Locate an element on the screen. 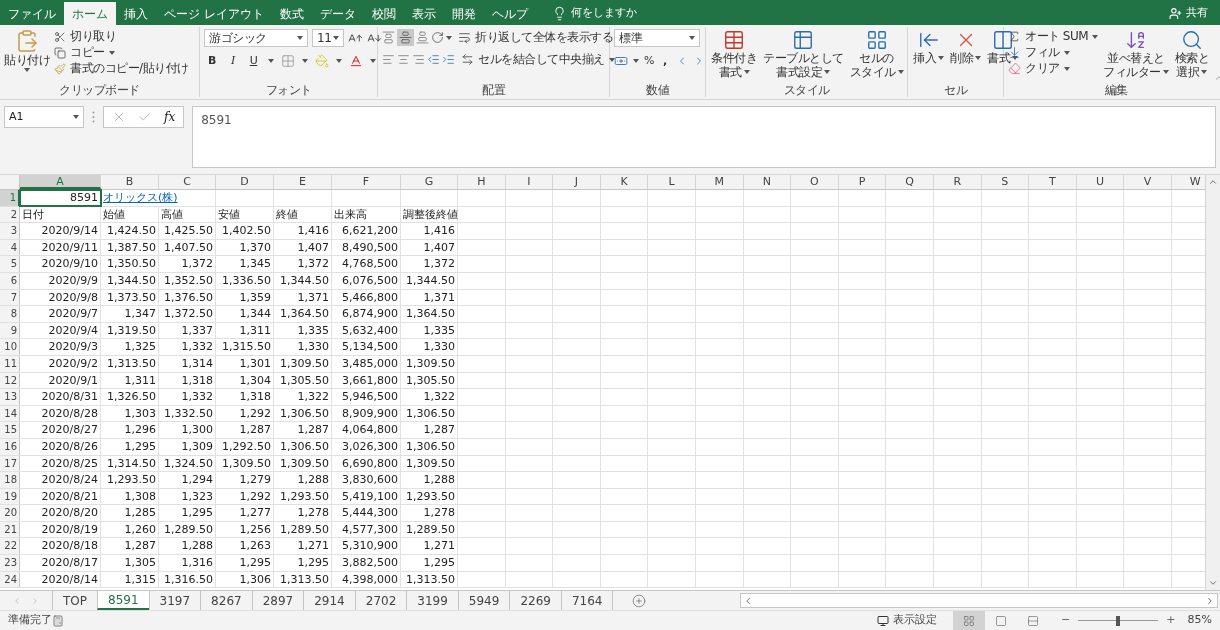  table-cell: 安値 is located at coordinates (245, 214).